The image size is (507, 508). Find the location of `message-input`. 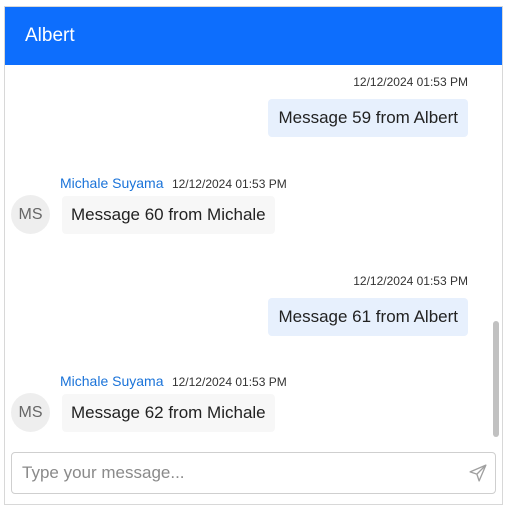

message-input is located at coordinates (237, 473).